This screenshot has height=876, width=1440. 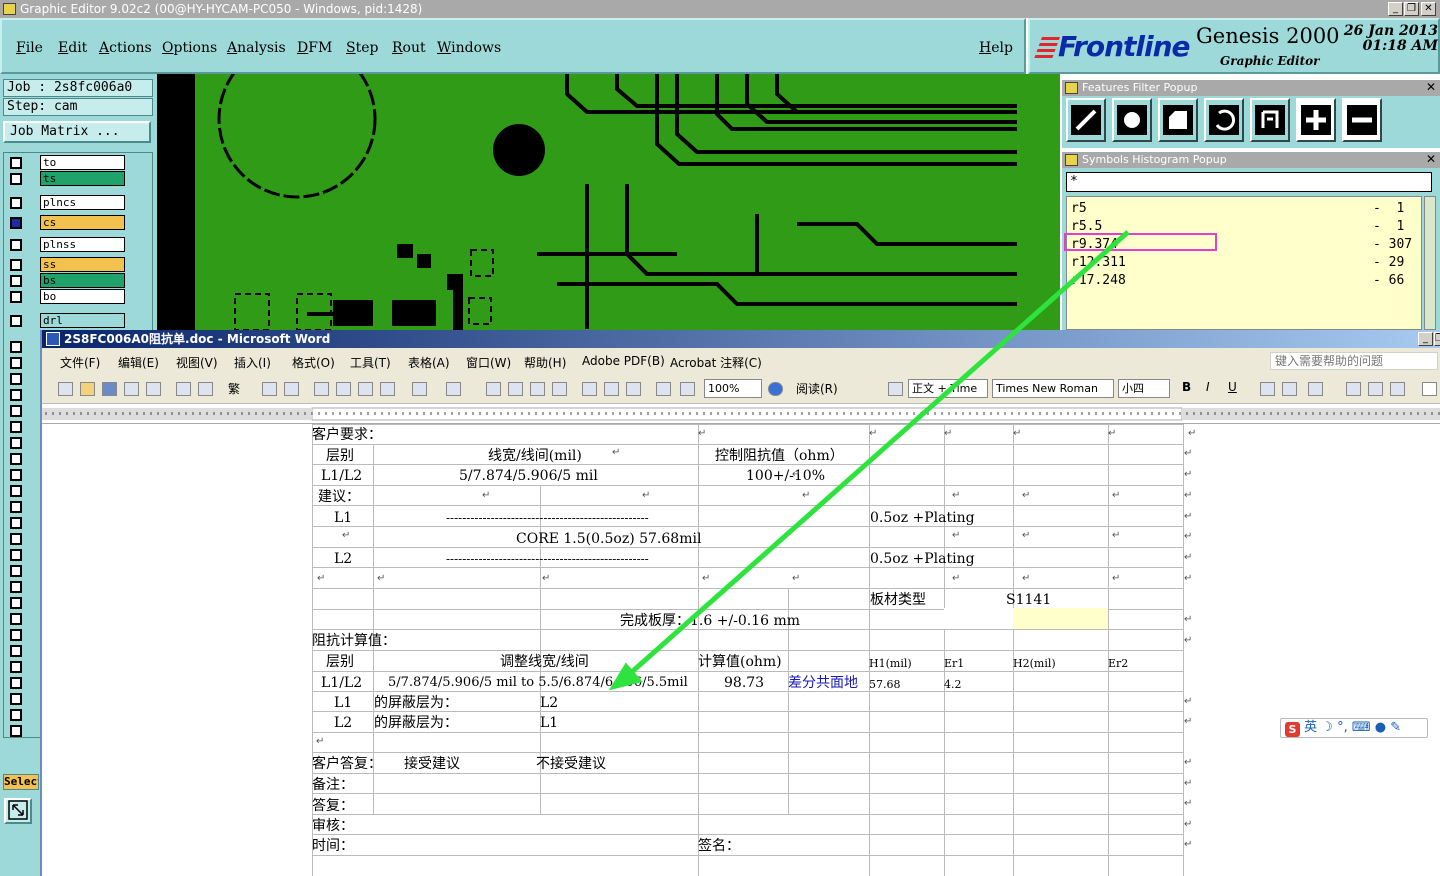 I want to click on format-painter-icon, so click(x=387, y=389).